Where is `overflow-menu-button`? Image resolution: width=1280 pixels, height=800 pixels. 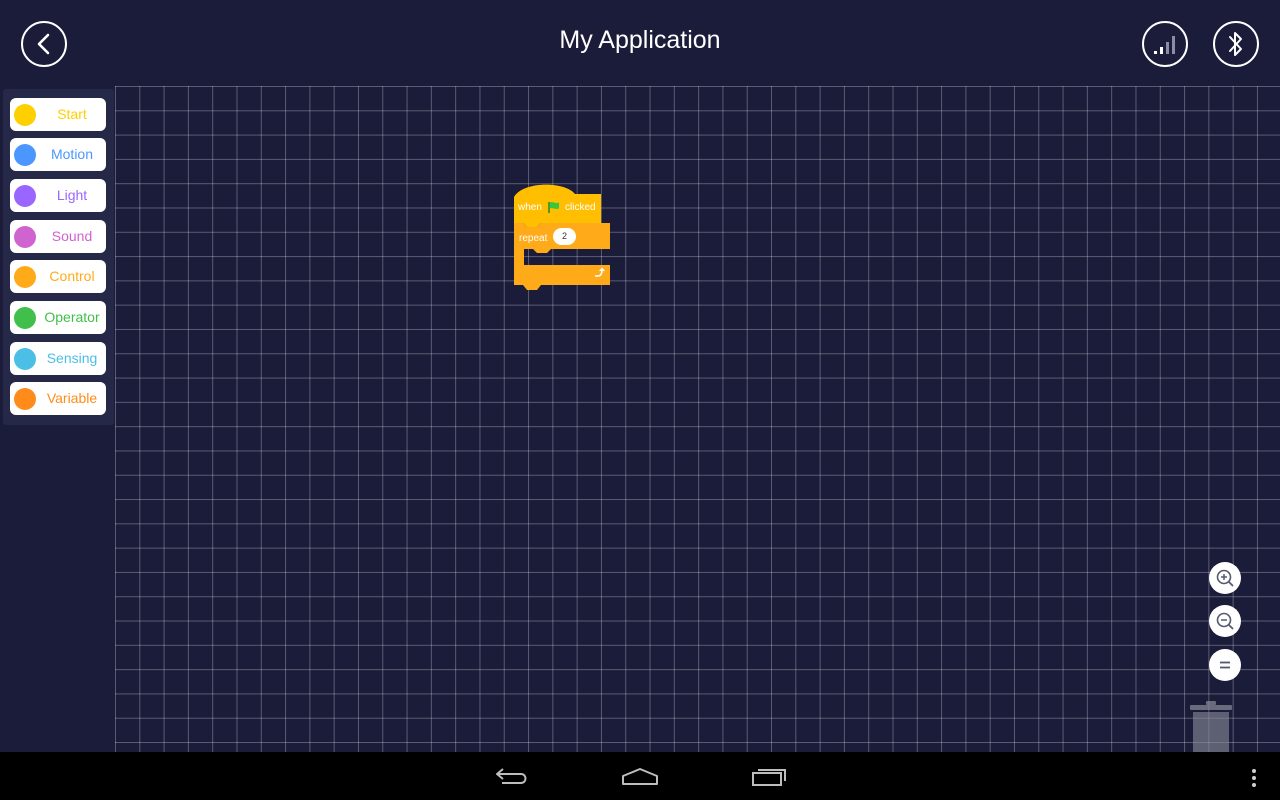
overflow-menu-button is located at coordinates (1254, 778).